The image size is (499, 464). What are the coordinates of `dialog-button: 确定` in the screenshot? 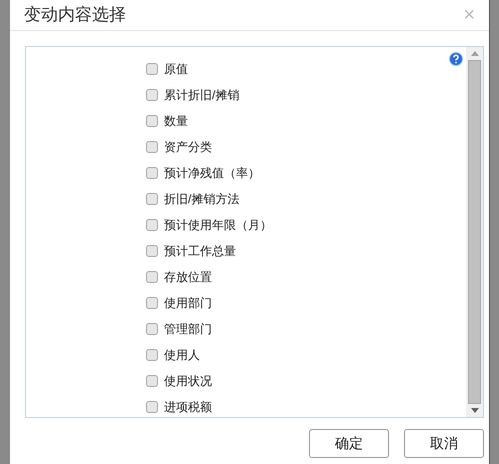 It's located at (349, 443).